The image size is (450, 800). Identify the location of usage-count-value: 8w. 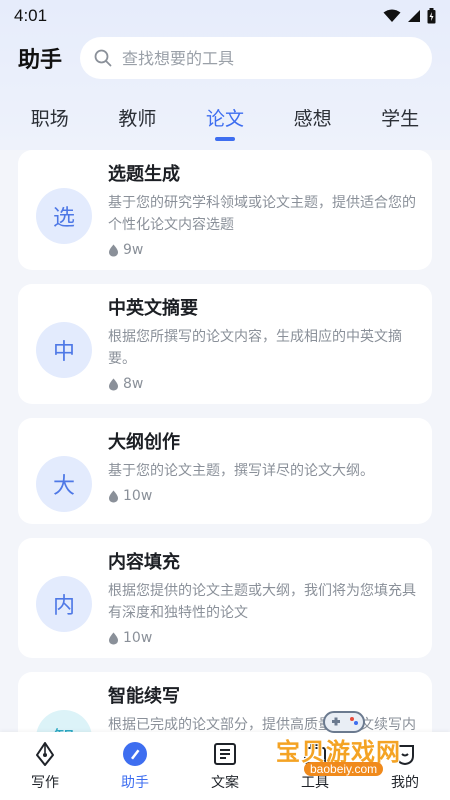
(133, 384).